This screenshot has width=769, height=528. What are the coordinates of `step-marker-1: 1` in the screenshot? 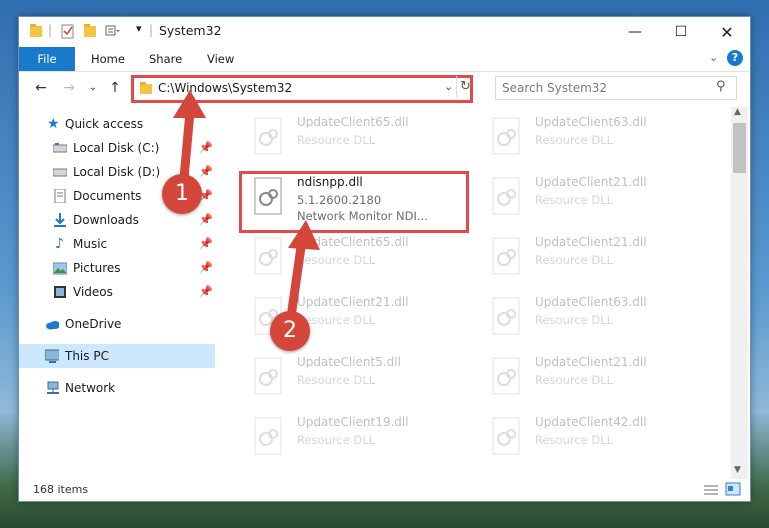 It's located at (182, 194).